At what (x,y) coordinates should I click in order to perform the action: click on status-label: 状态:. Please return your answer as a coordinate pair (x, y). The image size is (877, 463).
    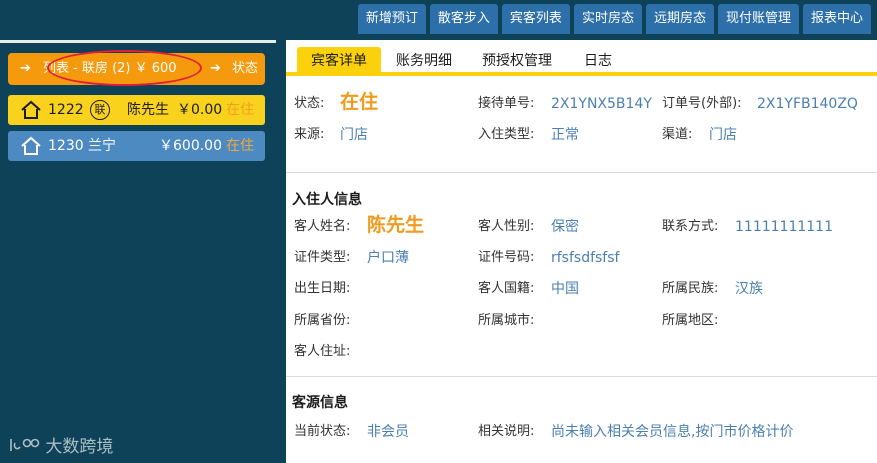
    Looking at the image, I should click on (309, 103).